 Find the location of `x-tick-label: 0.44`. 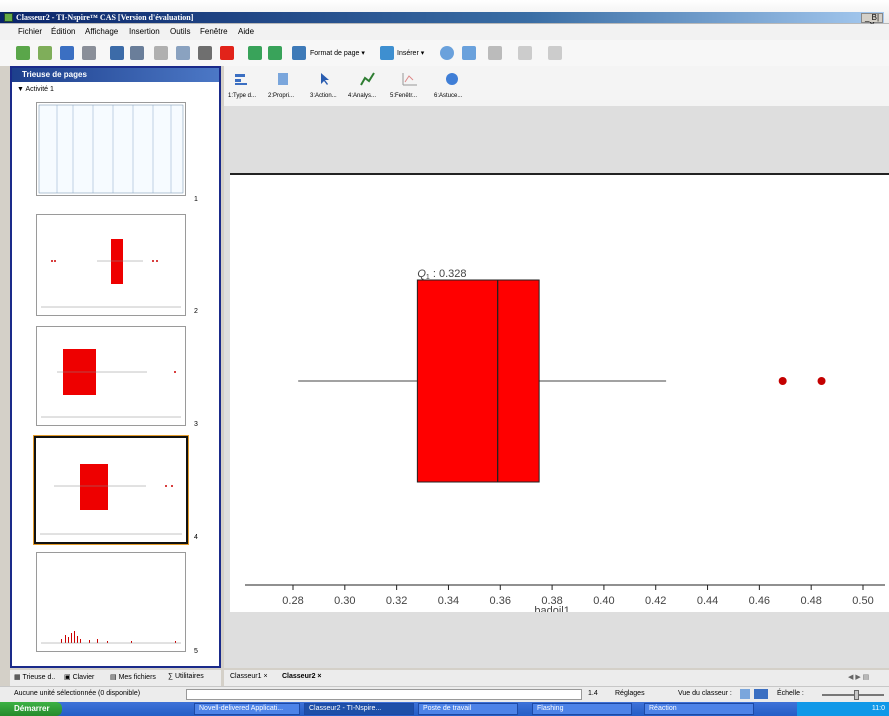

x-tick-label: 0.44 is located at coordinates (707, 601).